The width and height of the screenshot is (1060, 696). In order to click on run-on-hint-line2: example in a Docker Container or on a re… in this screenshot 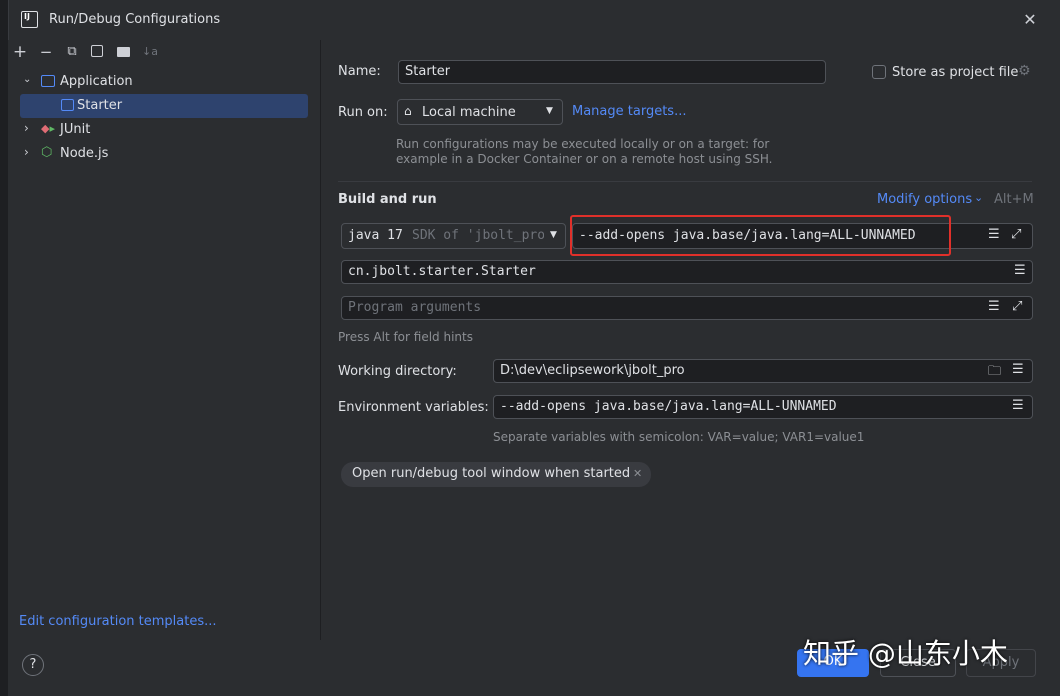, I will do `click(584, 159)`.